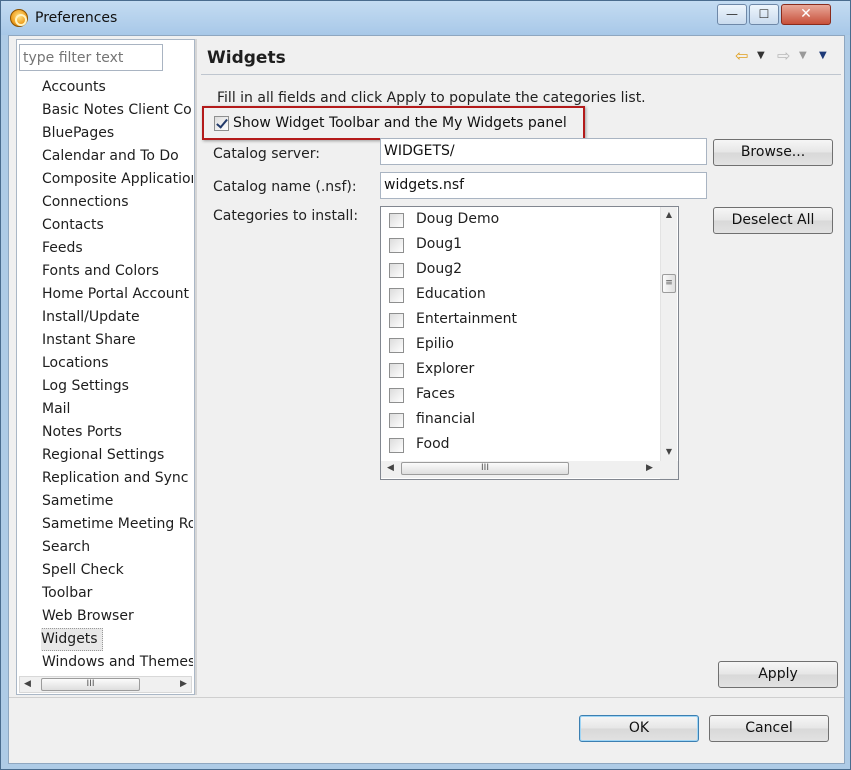  What do you see at coordinates (669, 215) in the screenshot?
I see `scroll-up-icon: ▲` at bounding box center [669, 215].